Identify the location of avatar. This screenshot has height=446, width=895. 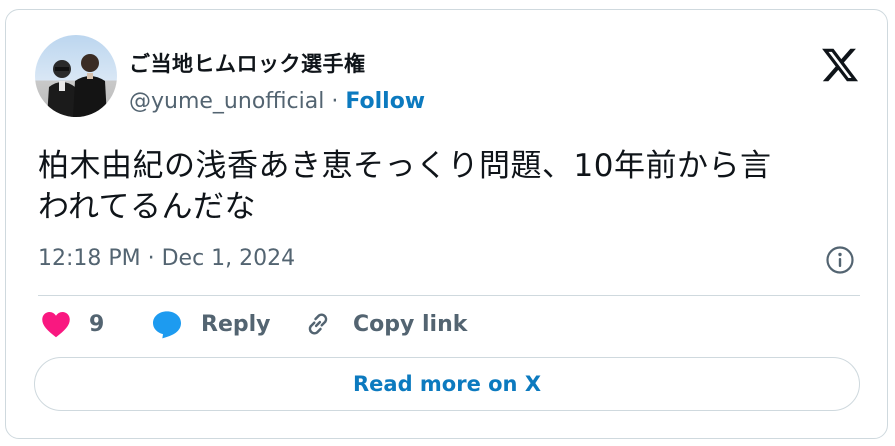
(76, 76).